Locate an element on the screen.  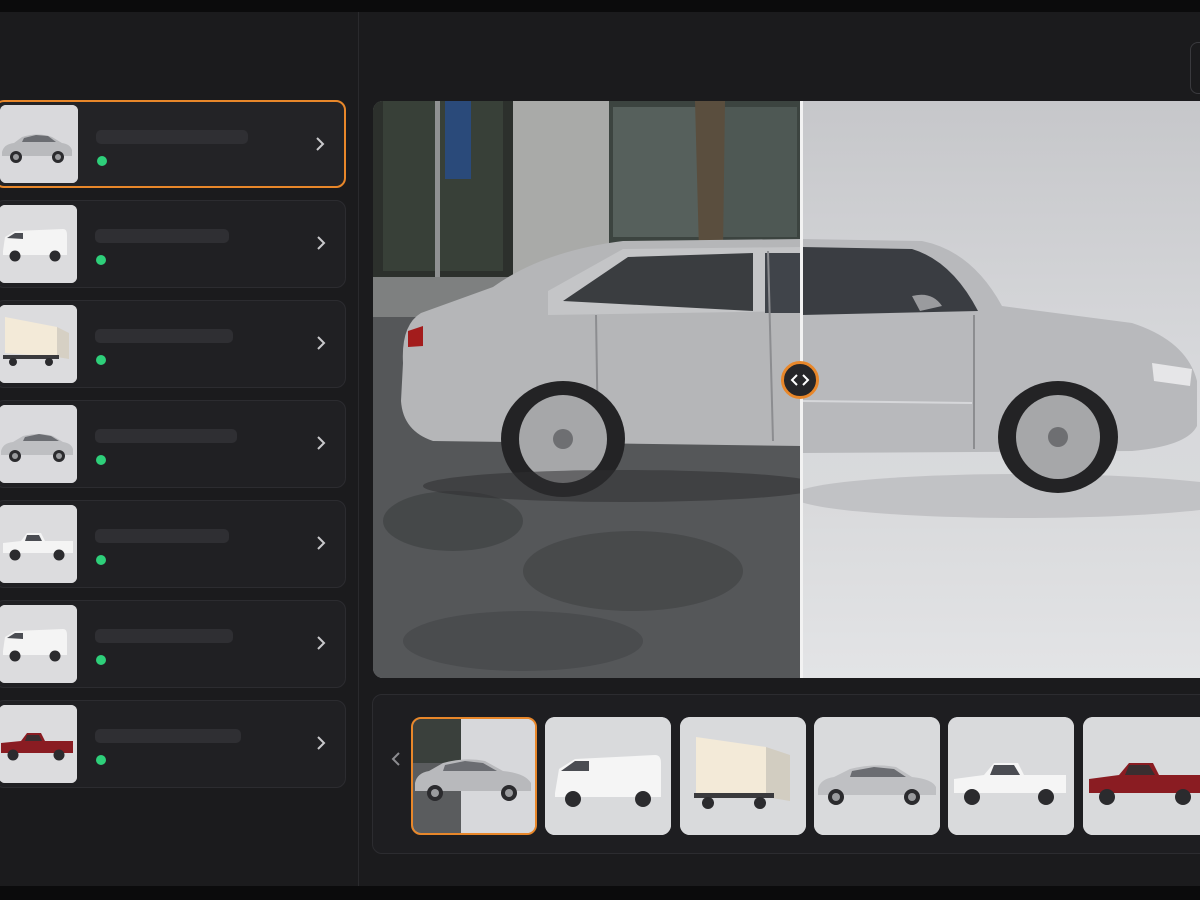
toolbar-button-partial is located at coordinates (1195, 68).